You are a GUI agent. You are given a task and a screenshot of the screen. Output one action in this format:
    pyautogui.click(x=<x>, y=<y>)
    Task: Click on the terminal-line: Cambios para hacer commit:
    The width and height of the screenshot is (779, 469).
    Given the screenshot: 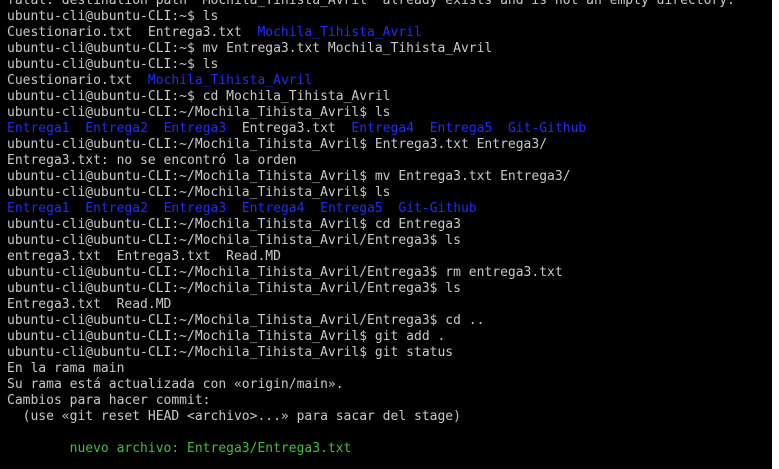 What is the action you would take?
    pyautogui.click(x=389, y=401)
    